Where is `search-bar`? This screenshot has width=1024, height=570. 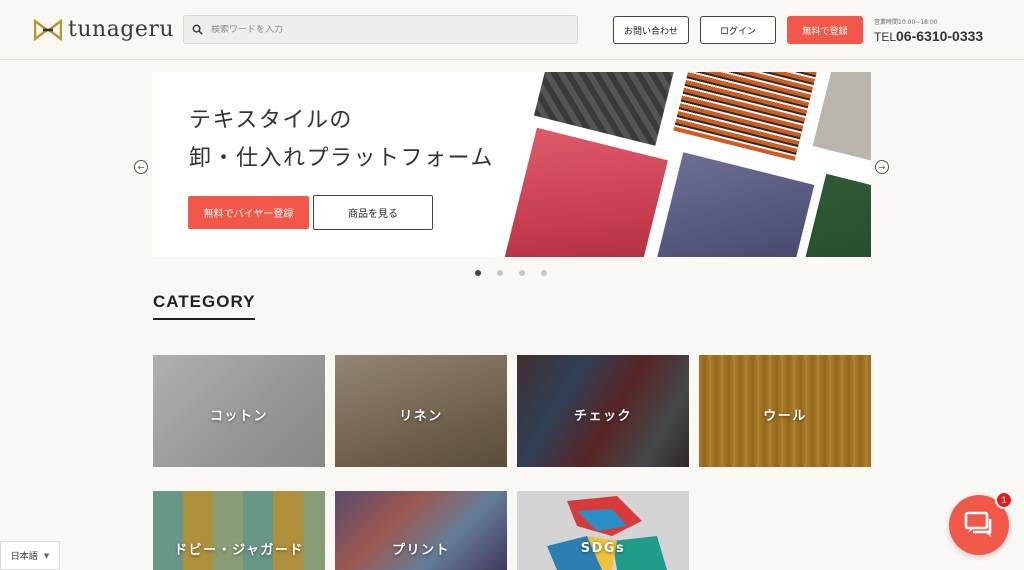 search-bar is located at coordinates (380, 29).